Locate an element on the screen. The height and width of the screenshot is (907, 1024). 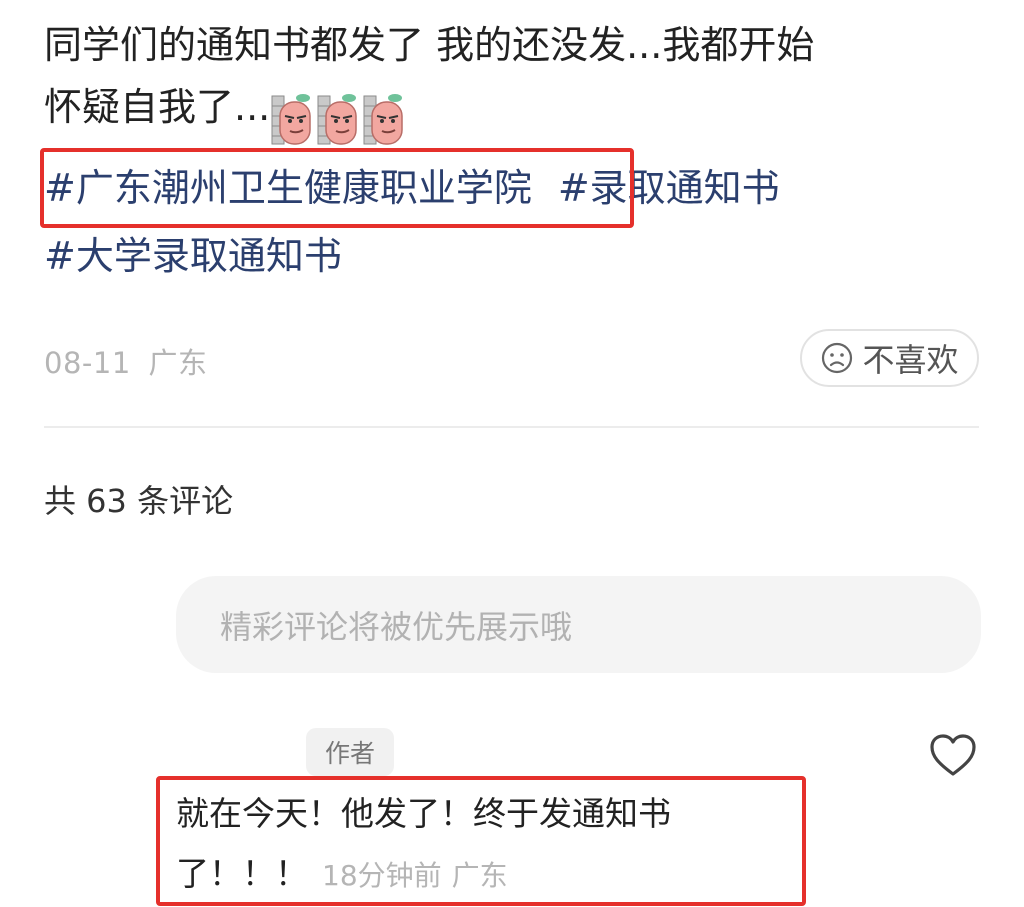
comment-input: 精彩评论将被优先展示哦 is located at coordinates (578, 624).